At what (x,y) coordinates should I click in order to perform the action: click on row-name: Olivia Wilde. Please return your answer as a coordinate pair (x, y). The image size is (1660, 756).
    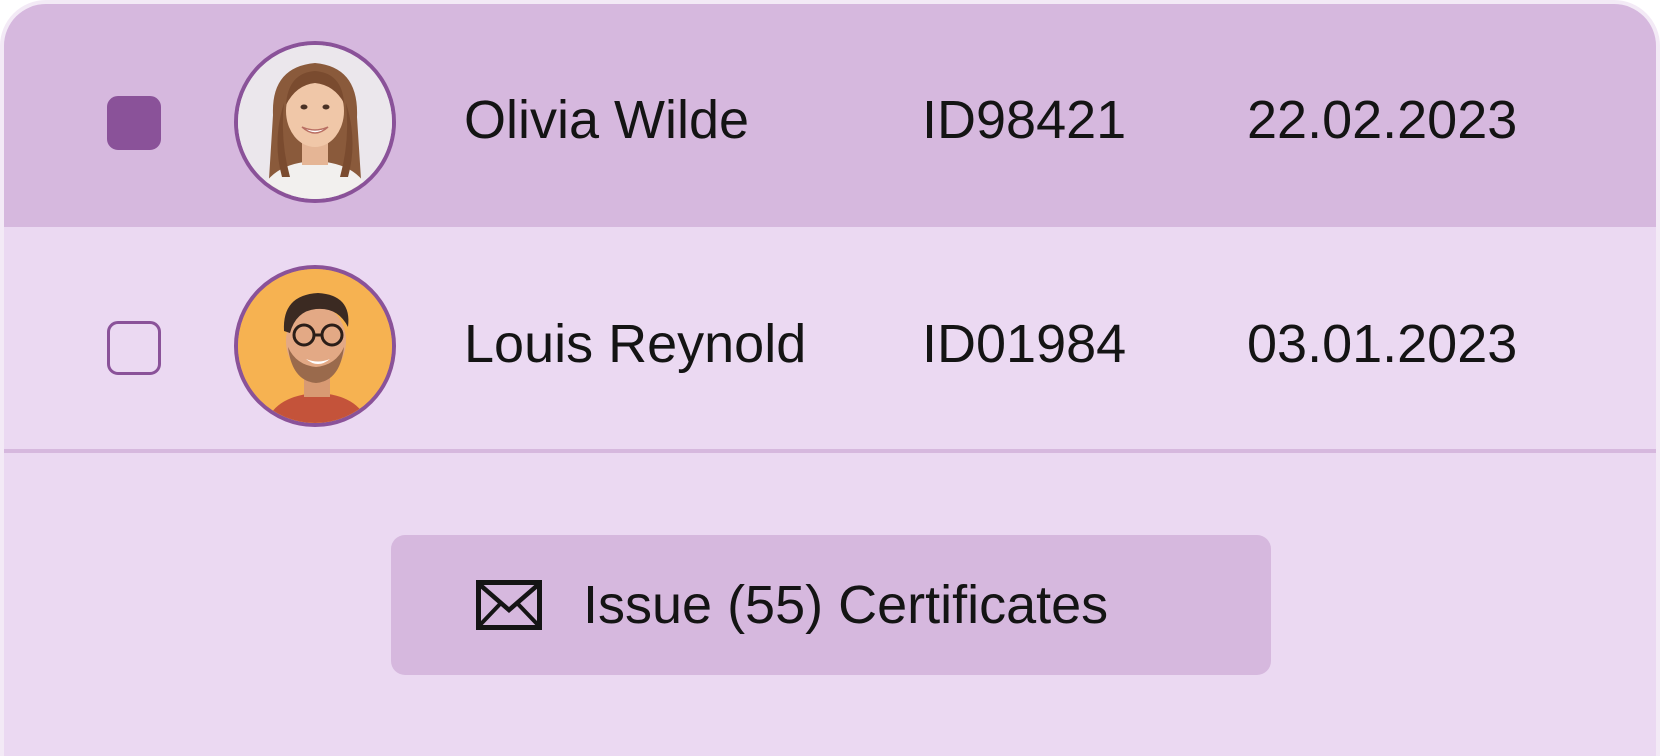
    Looking at the image, I should click on (607, 120).